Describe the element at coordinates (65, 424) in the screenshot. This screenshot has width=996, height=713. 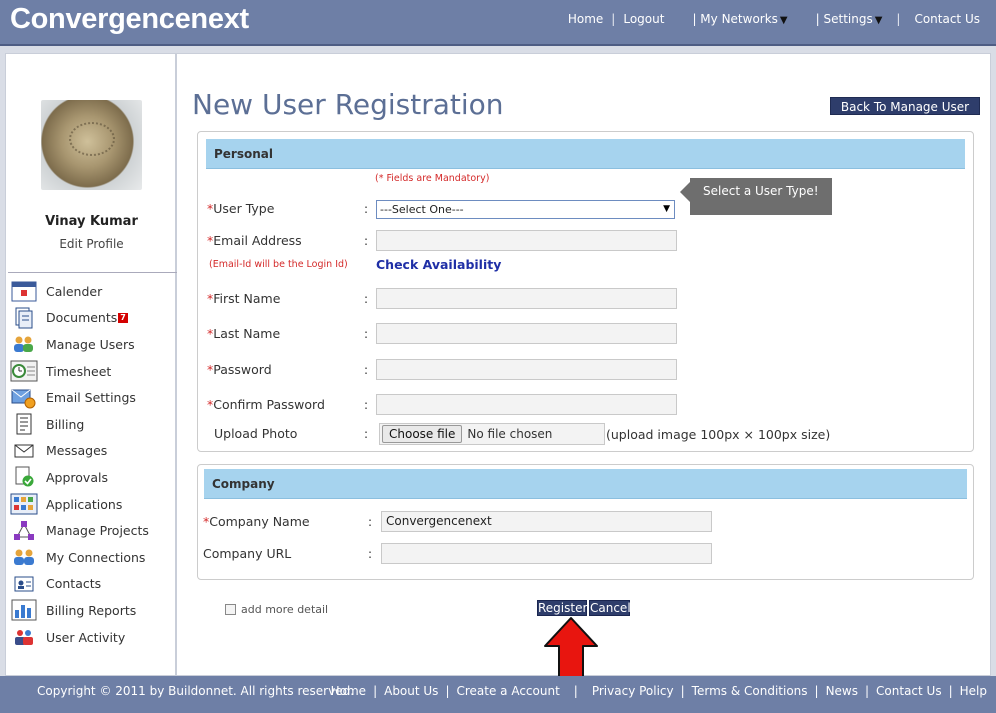
I see `sidebar-item-label: Billing` at that location.